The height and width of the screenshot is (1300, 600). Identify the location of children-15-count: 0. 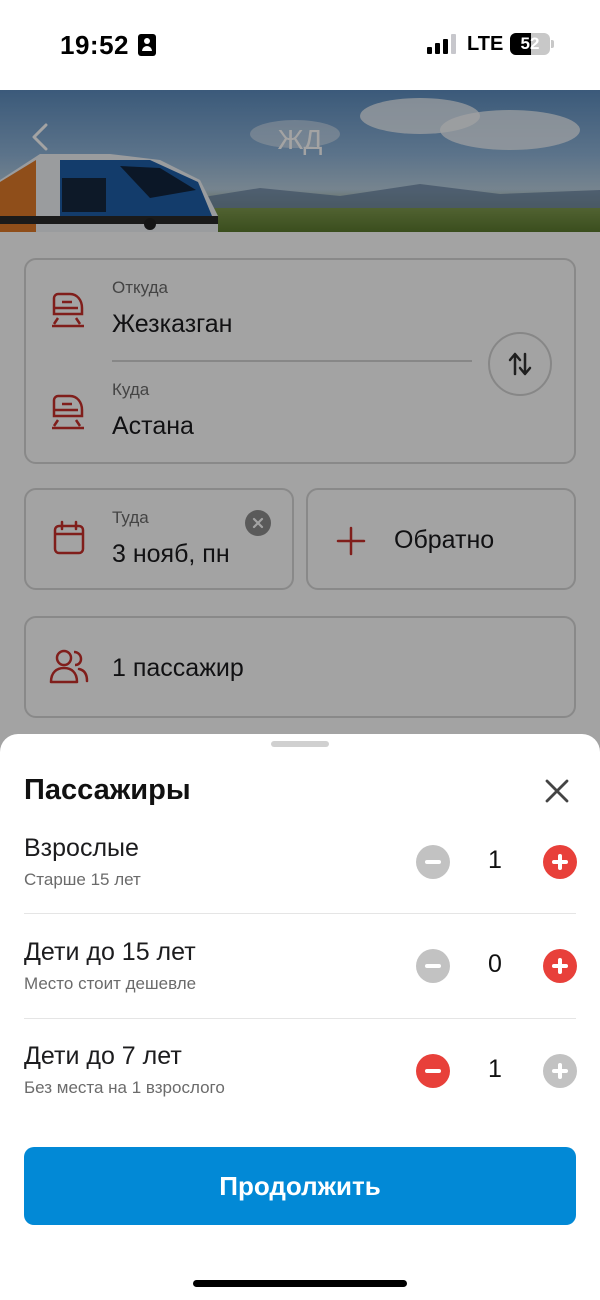
(495, 964).